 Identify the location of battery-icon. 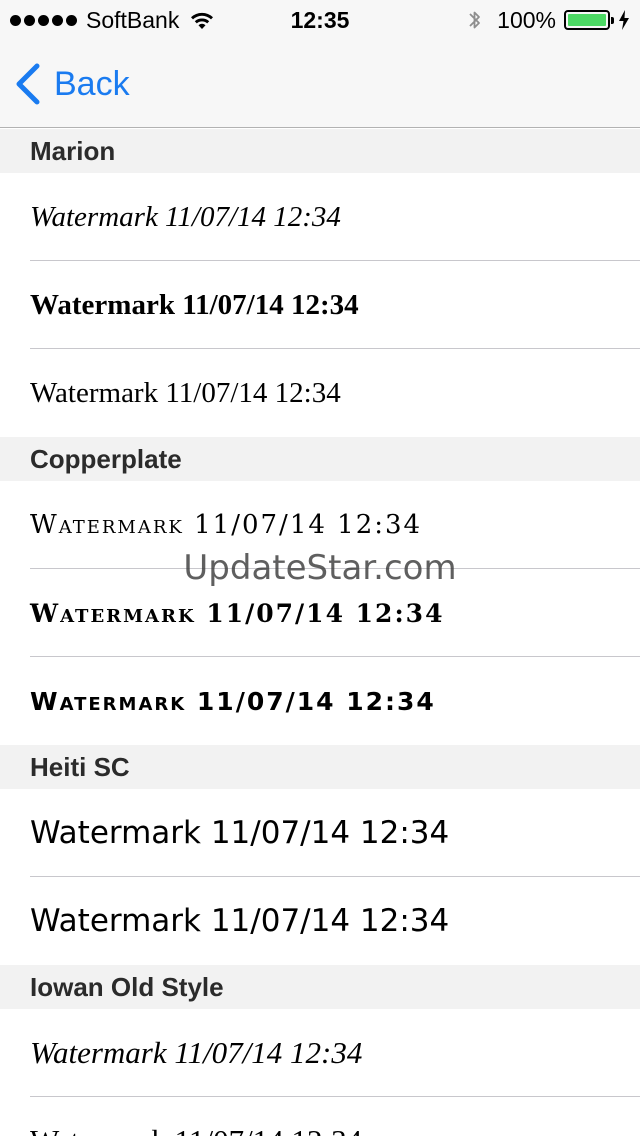
(589, 20).